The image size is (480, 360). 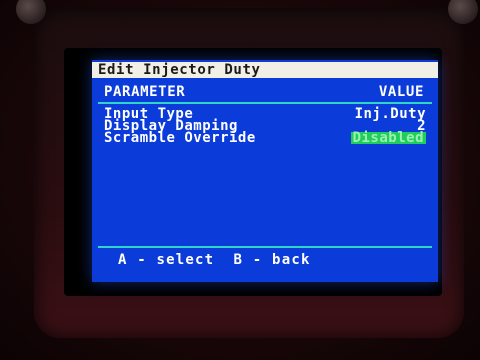 What do you see at coordinates (145, 92) in the screenshot?
I see `column-header-parameter: PARAMETER` at bounding box center [145, 92].